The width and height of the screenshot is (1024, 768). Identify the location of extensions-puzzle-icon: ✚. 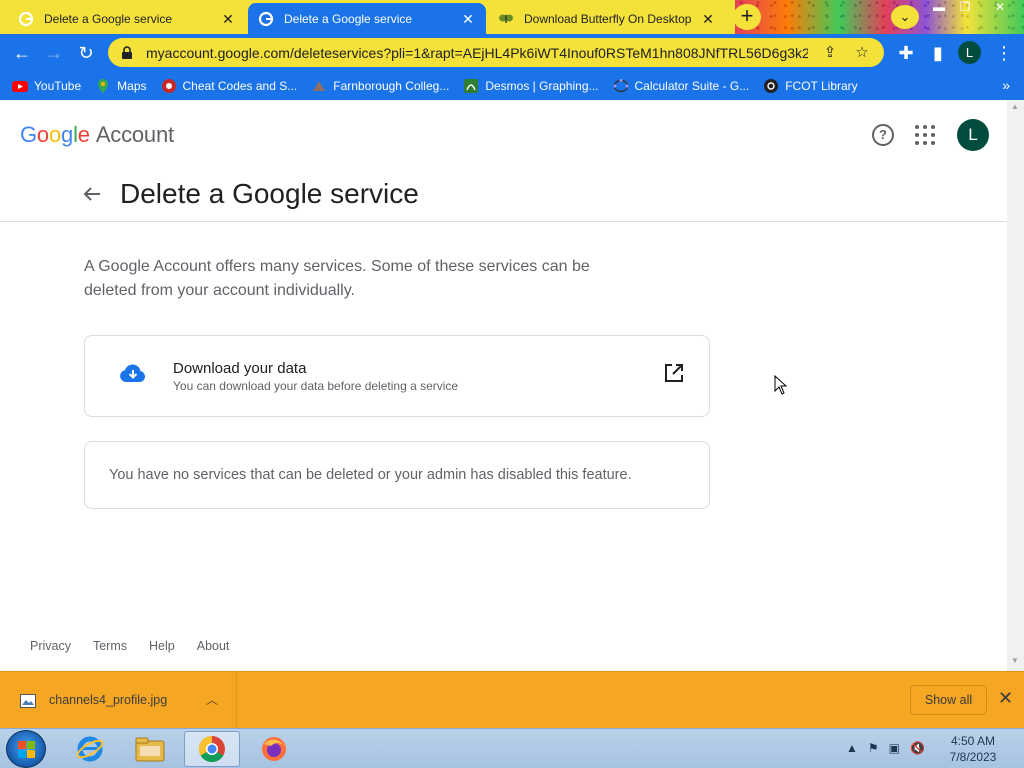
(906, 53).